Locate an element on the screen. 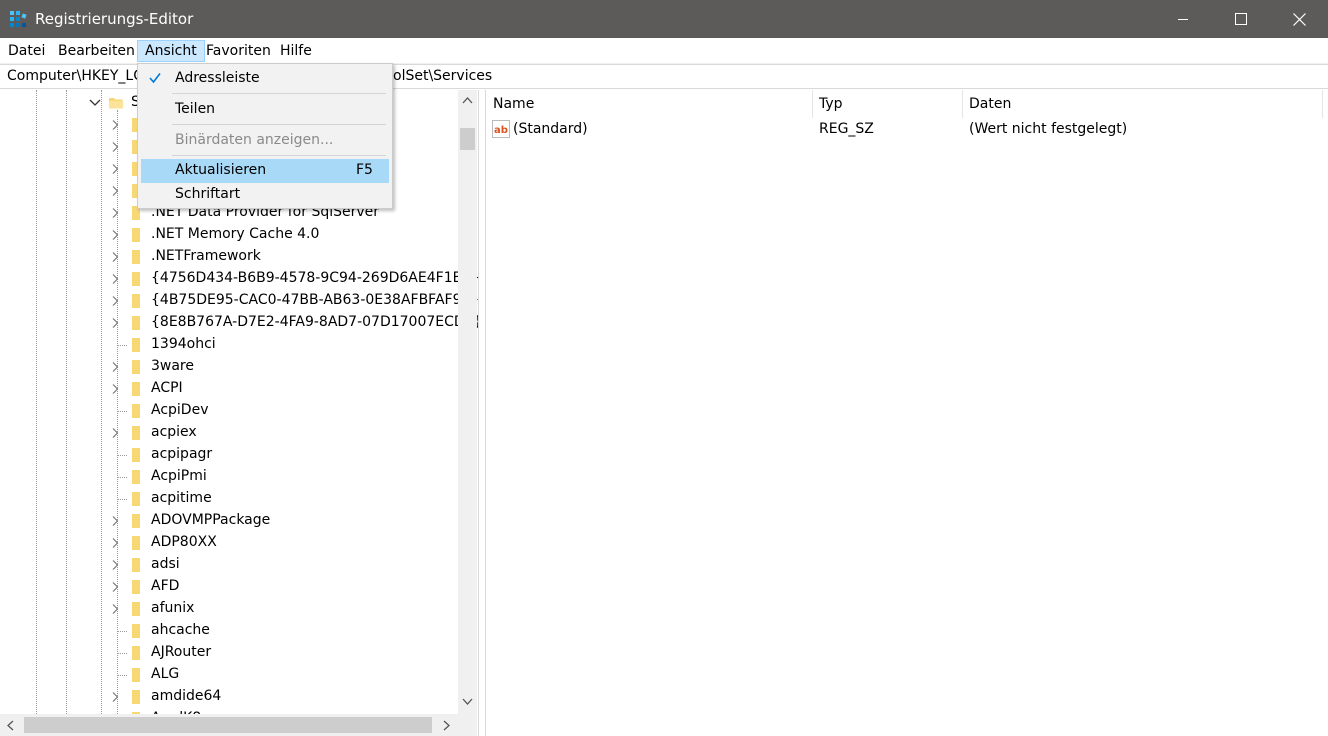  menu-datei: Datei is located at coordinates (26, 51).